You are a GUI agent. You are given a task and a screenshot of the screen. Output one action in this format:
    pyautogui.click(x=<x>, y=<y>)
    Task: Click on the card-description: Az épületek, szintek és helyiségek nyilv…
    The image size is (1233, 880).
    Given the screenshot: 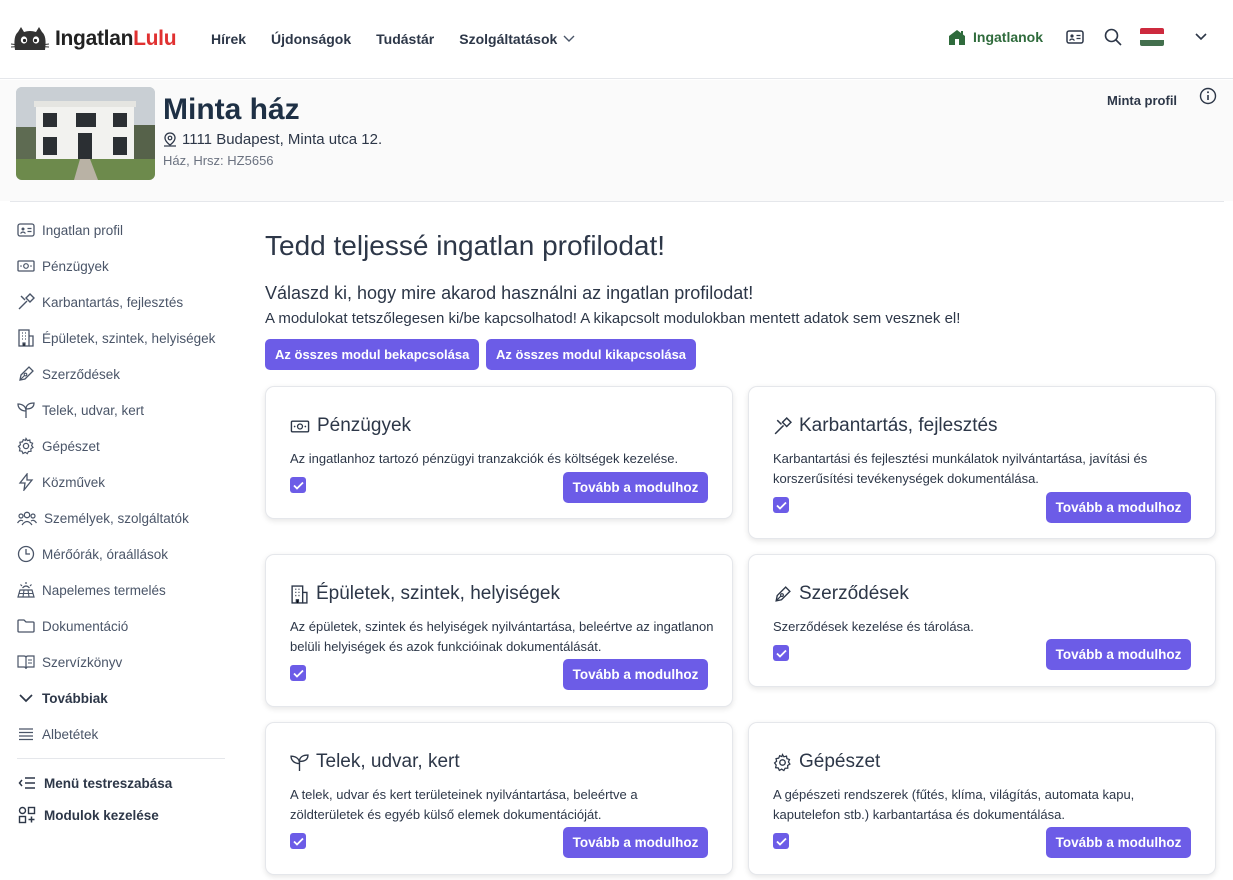 What is the action you would take?
    pyautogui.click(x=502, y=636)
    